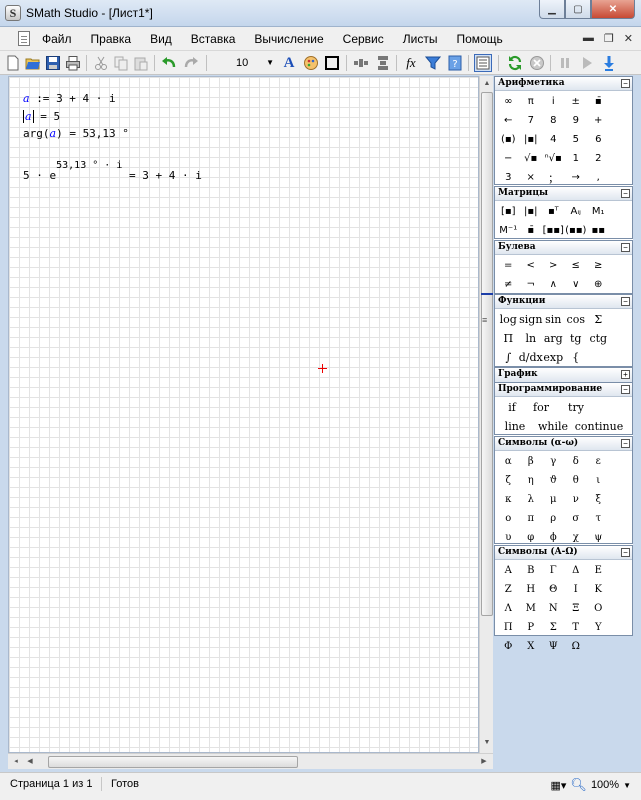  What do you see at coordinates (553, 211) in the screenshot?
I see `palette-button: ▪ᵀ` at bounding box center [553, 211].